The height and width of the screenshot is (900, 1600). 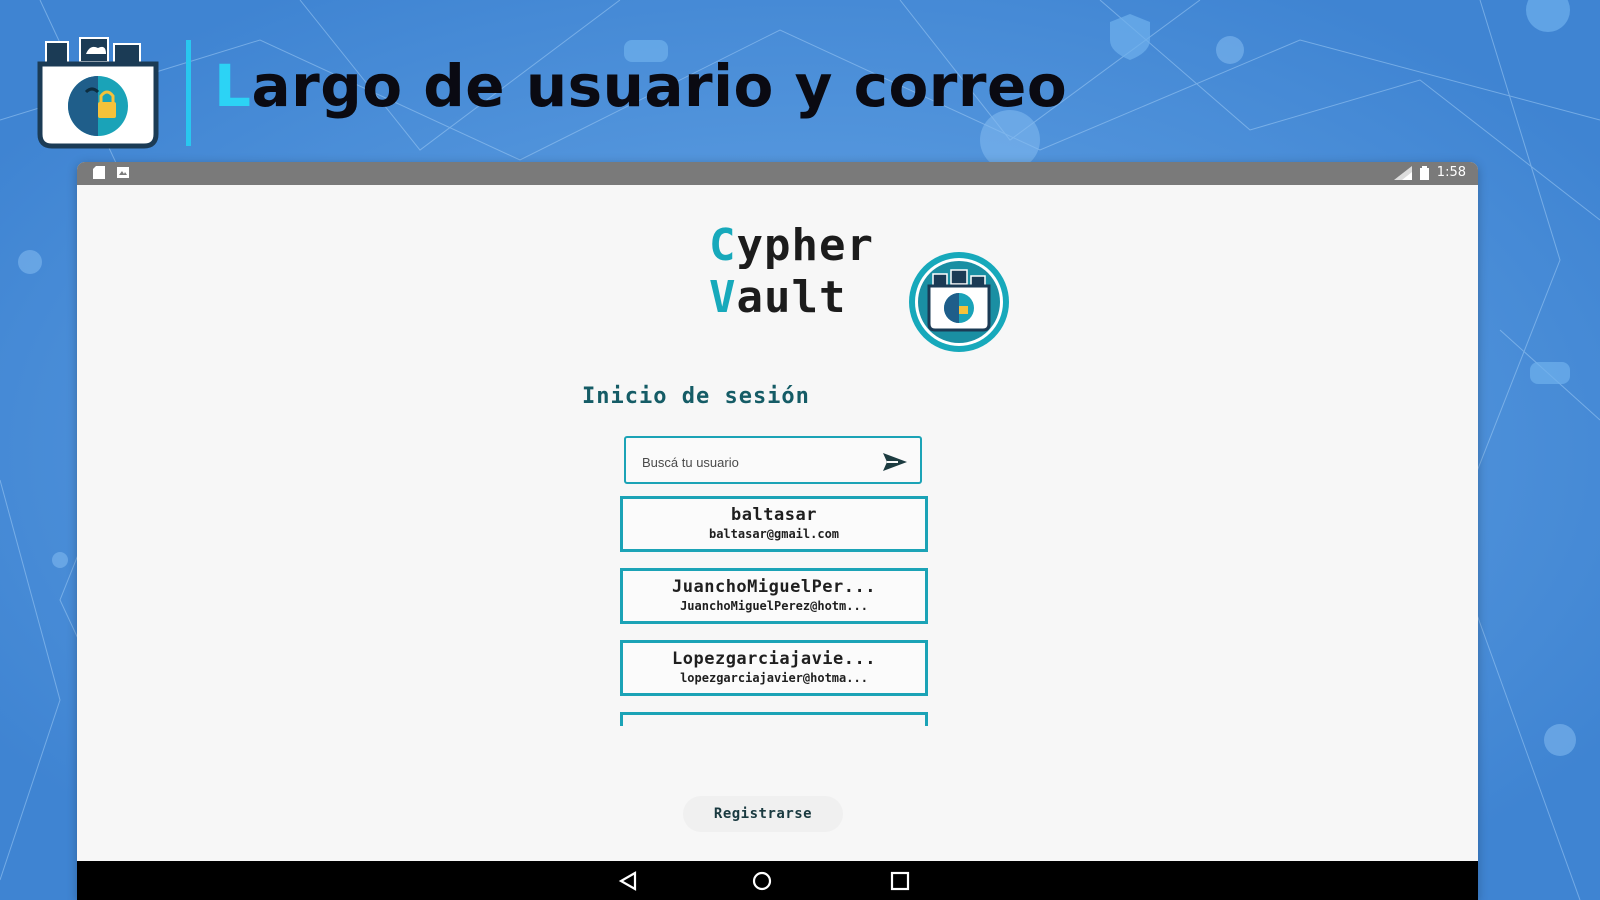 What do you see at coordinates (895, 462) in the screenshot?
I see `send-arrow-icon` at bounding box center [895, 462].